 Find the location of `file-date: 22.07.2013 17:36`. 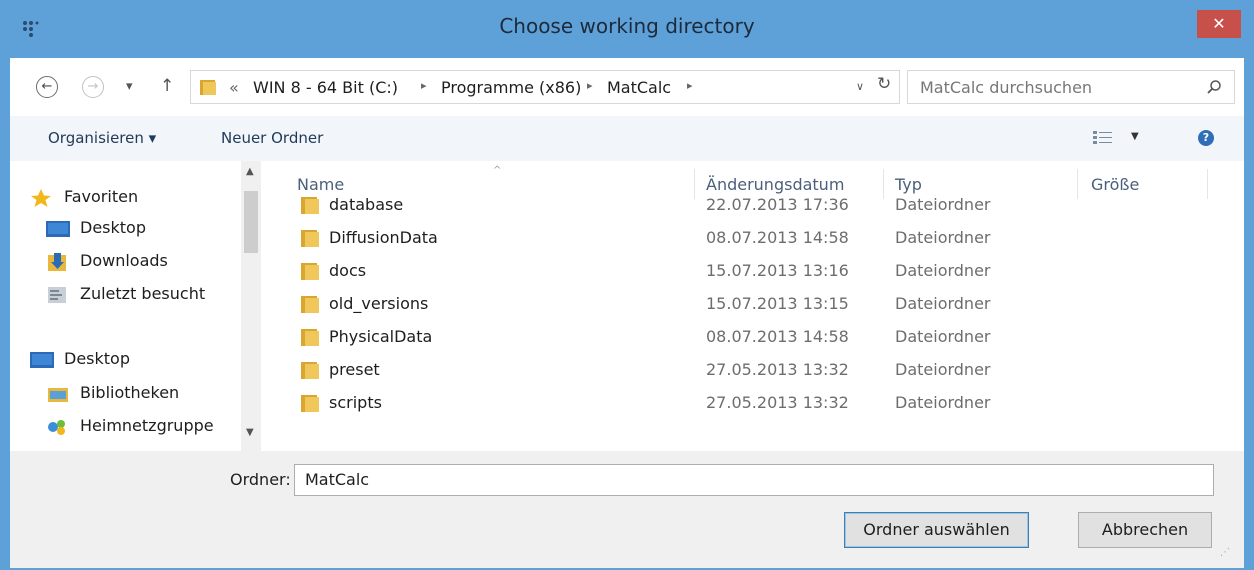

file-date: 22.07.2013 17:36 is located at coordinates (777, 204).